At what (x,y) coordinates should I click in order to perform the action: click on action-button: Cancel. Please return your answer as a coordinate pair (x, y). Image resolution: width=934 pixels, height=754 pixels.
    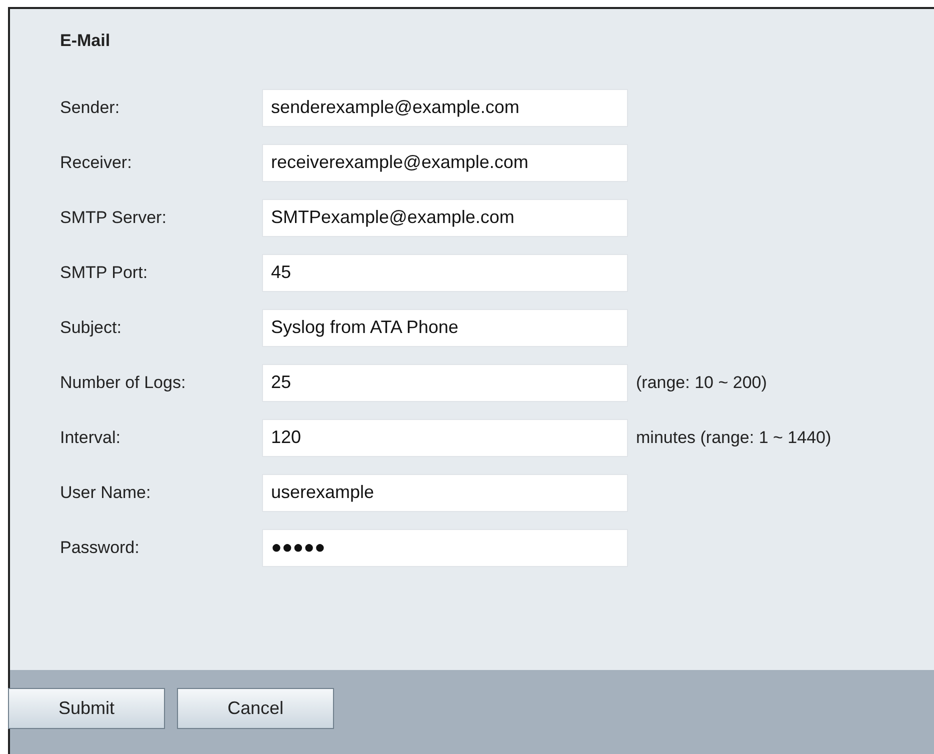
    Looking at the image, I should click on (255, 708).